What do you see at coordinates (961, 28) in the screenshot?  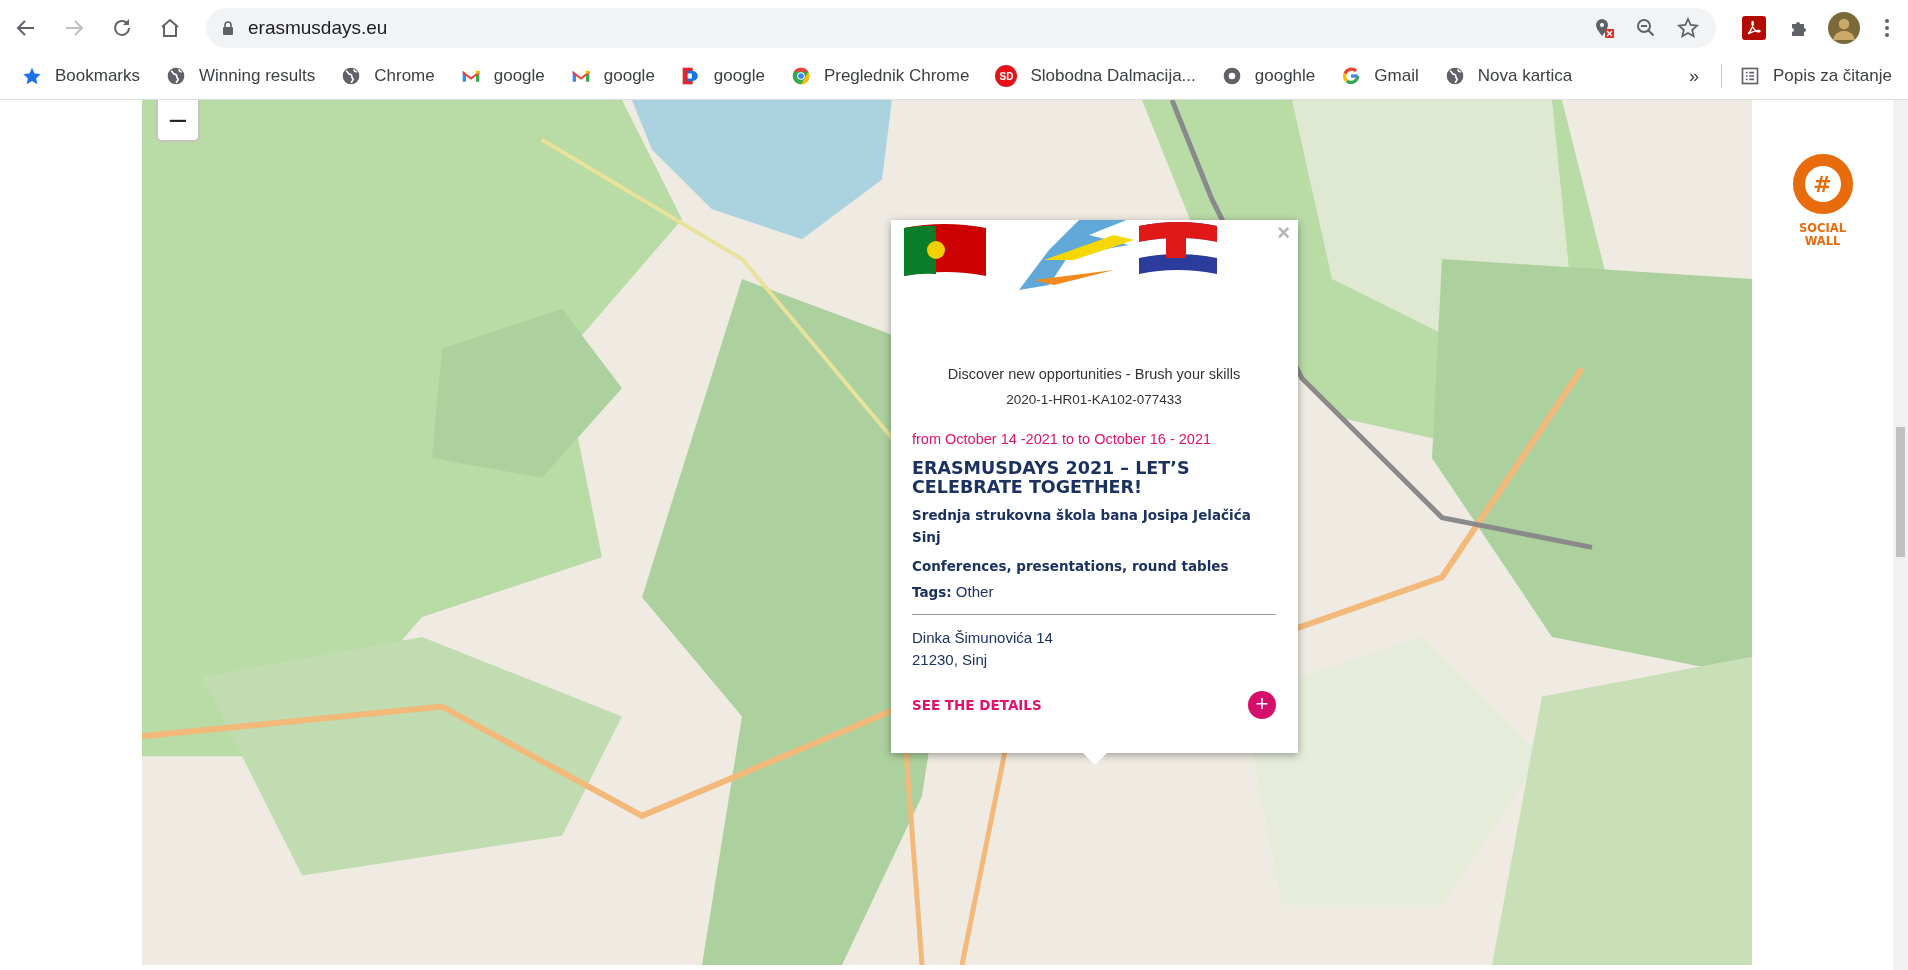 I see `address-bar: erasmusdays.eu` at bounding box center [961, 28].